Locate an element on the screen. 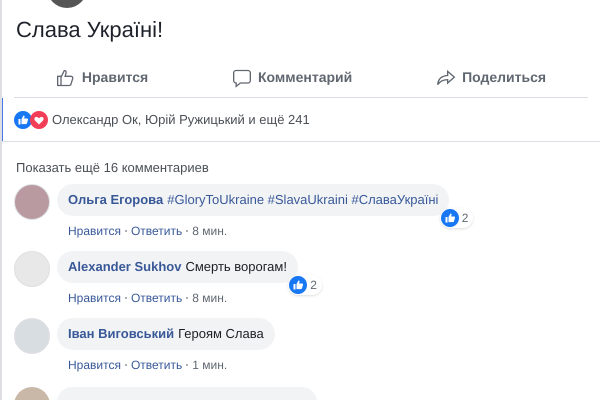  hashtags: #GloryToUkraine #SlavaUkraini #СлаваУкраїні is located at coordinates (302, 200).